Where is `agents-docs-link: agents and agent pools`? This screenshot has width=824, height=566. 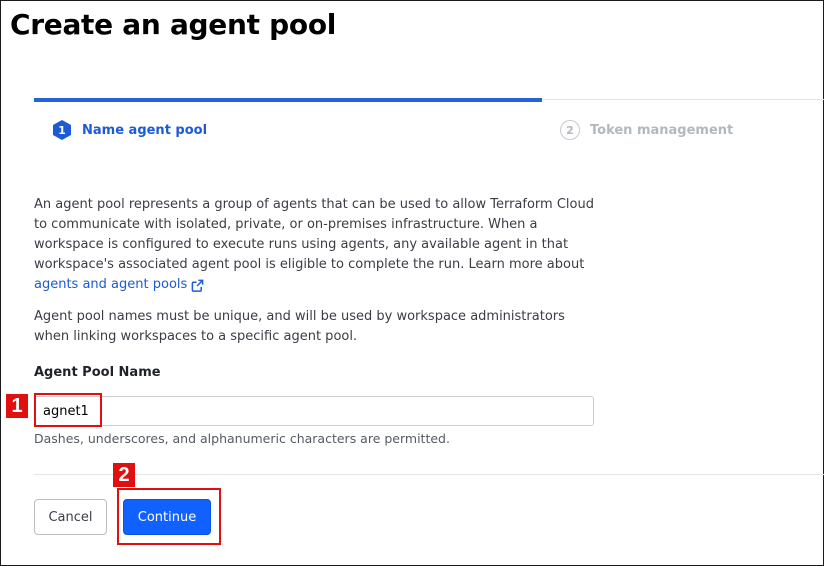
agents-docs-link: agents and agent pools is located at coordinates (119, 285).